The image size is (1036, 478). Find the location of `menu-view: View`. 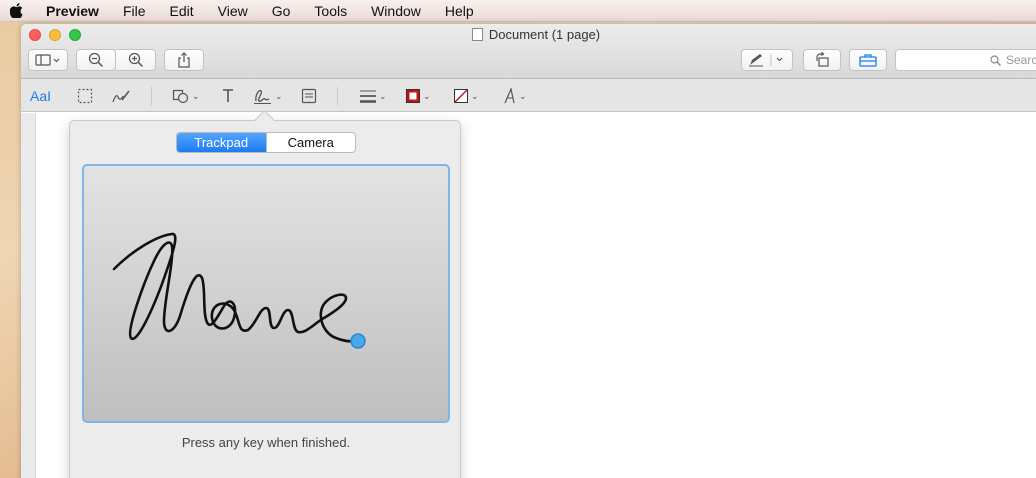

menu-view: View is located at coordinates (233, 11).